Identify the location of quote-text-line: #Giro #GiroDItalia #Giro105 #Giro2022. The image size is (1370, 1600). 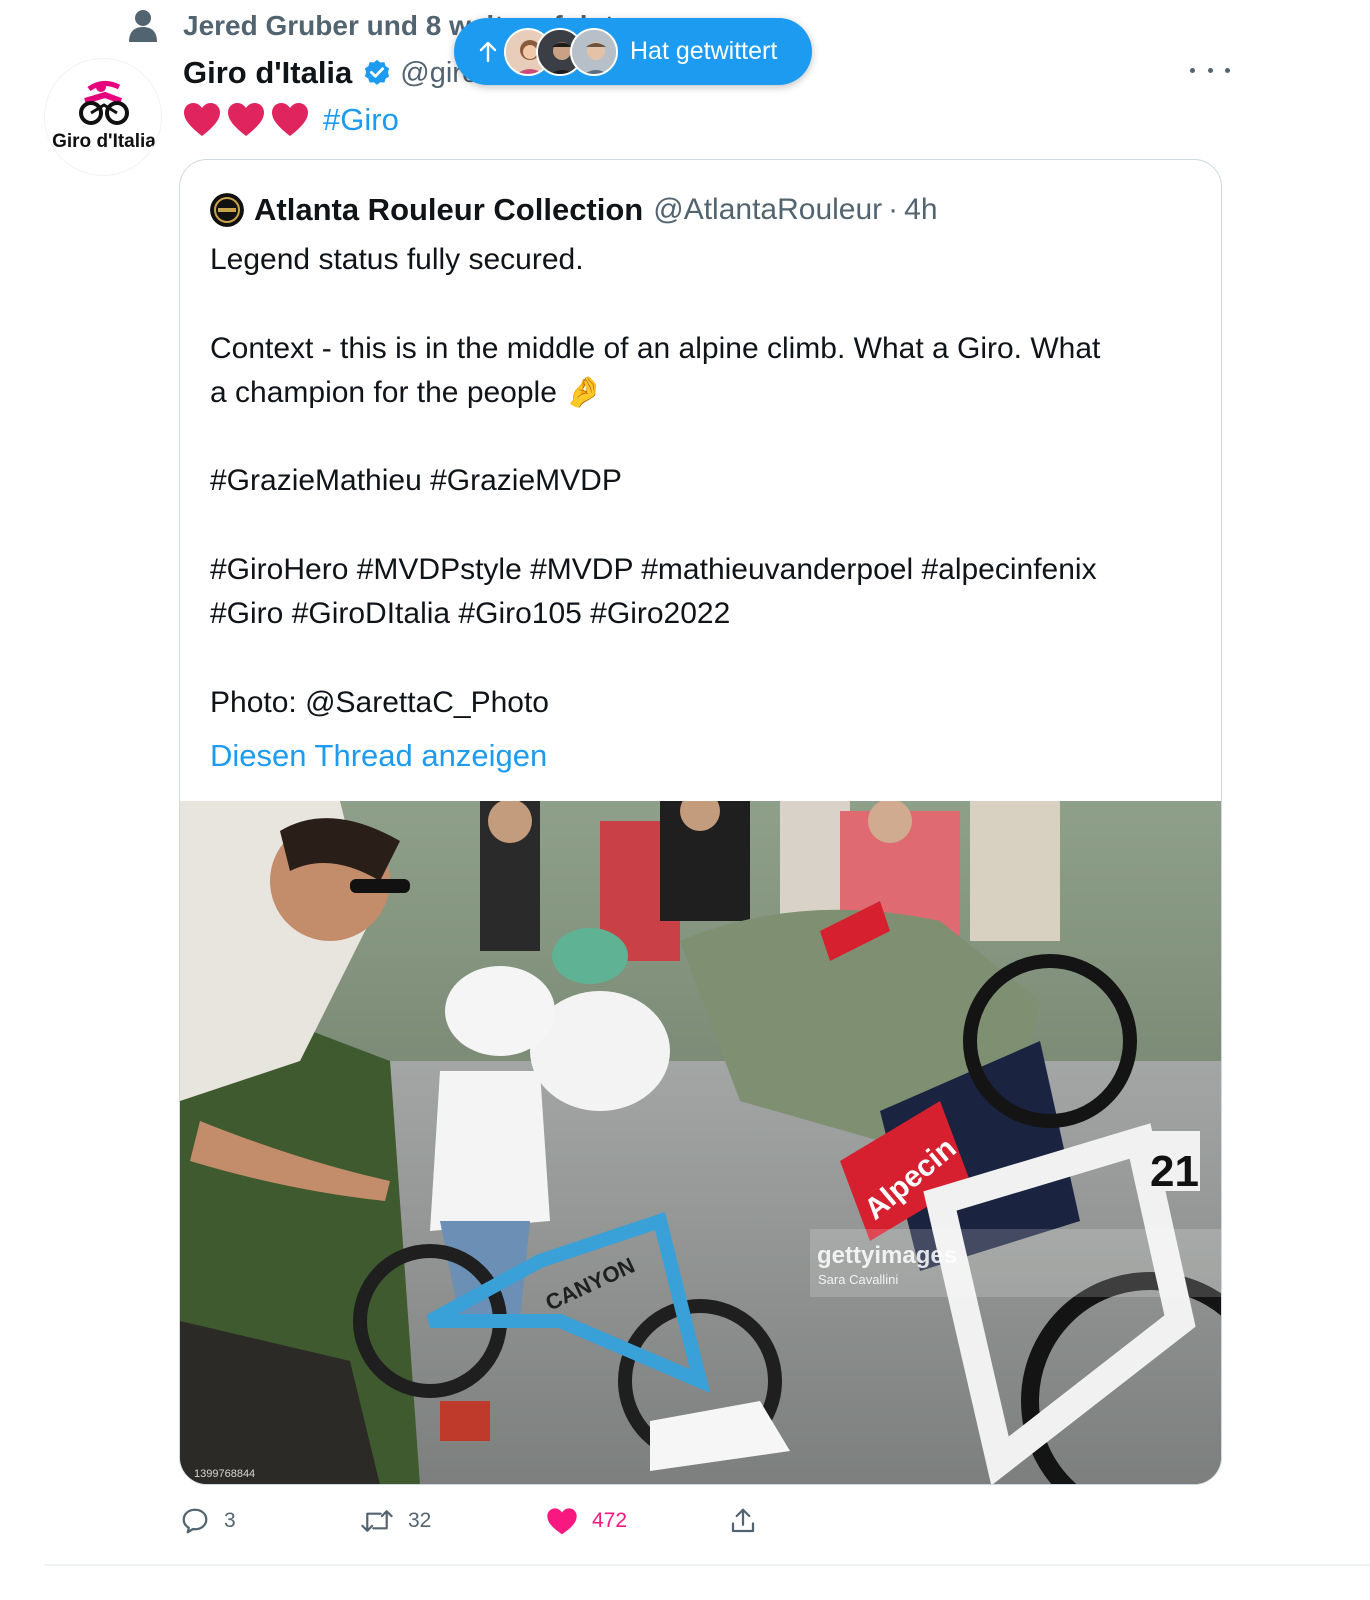
(470, 614).